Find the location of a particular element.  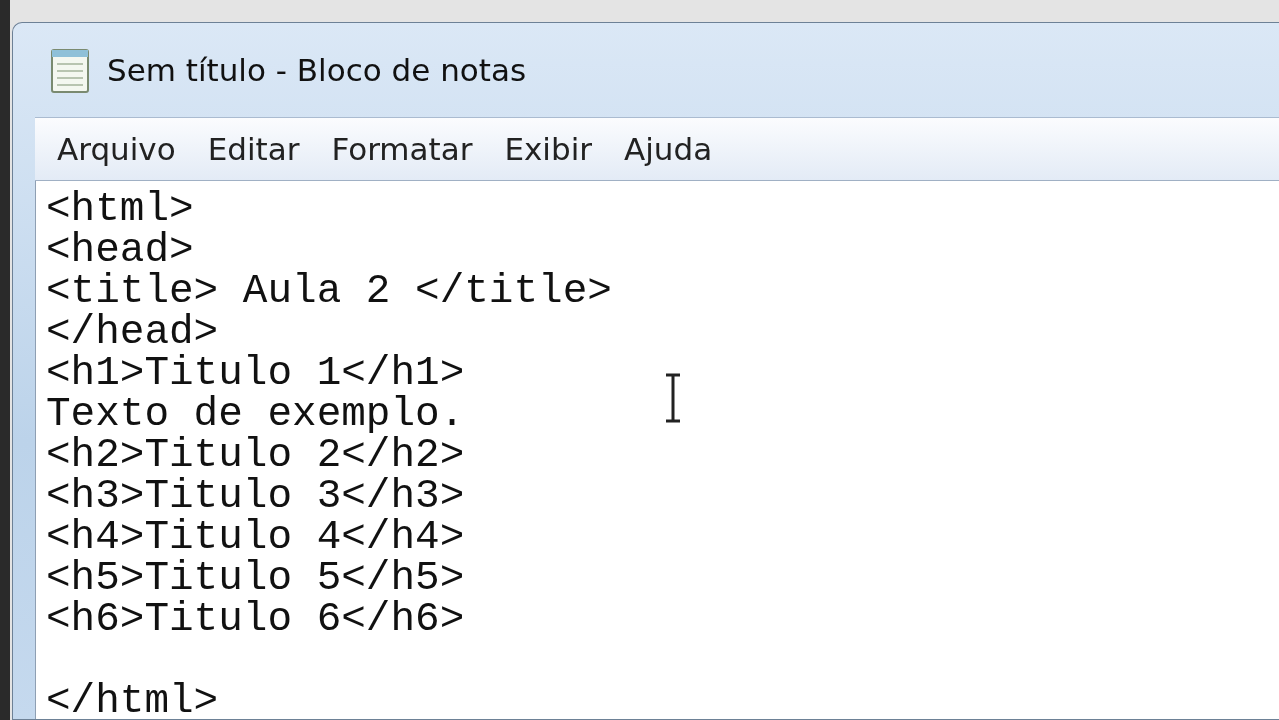

text-cursor-icon is located at coordinates (673, 398).